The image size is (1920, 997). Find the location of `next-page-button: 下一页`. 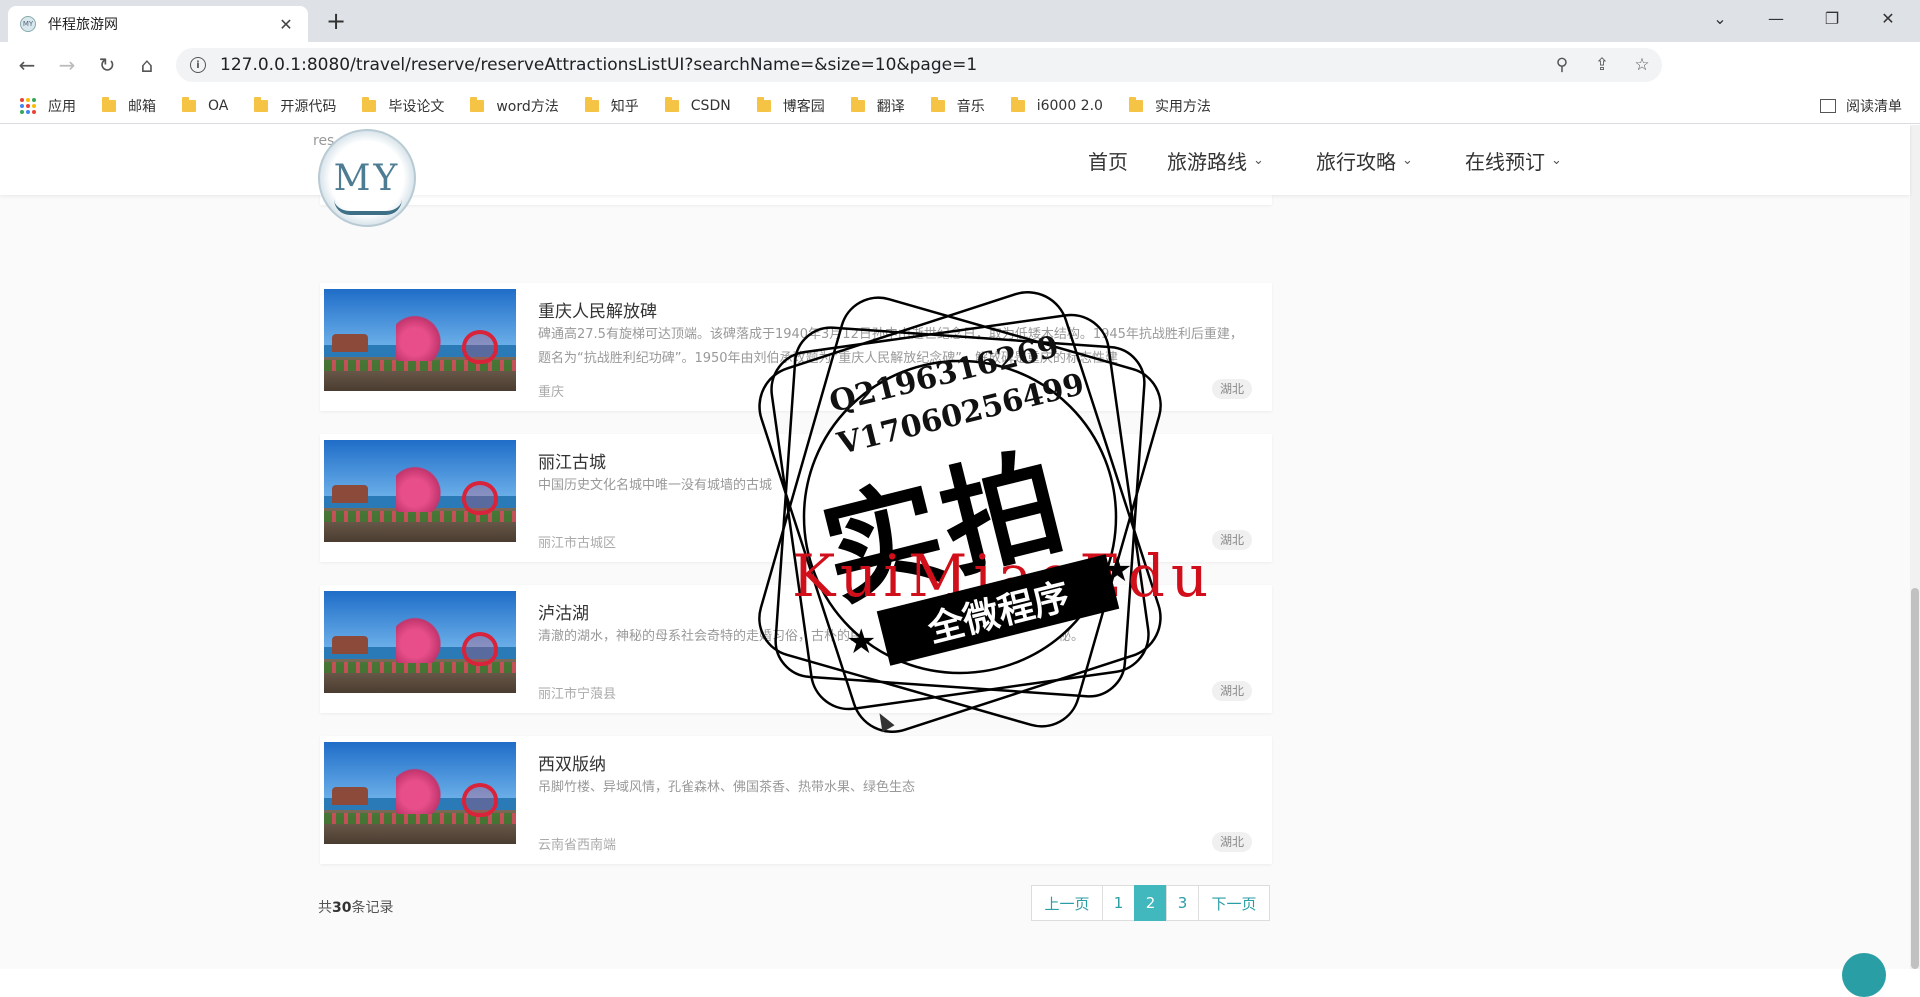

next-page-button: 下一页 is located at coordinates (1234, 903).